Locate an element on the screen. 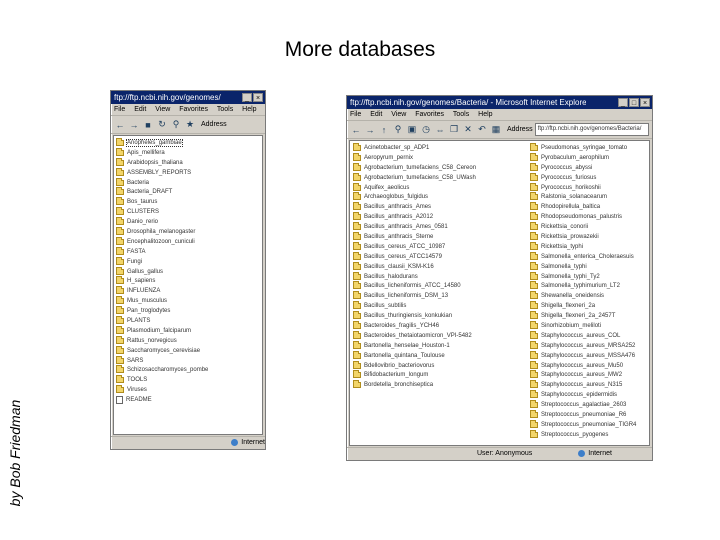 The height and width of the screenshot is (540, 720). folder-item: H_sapiens is located at coordinates (162, 281).